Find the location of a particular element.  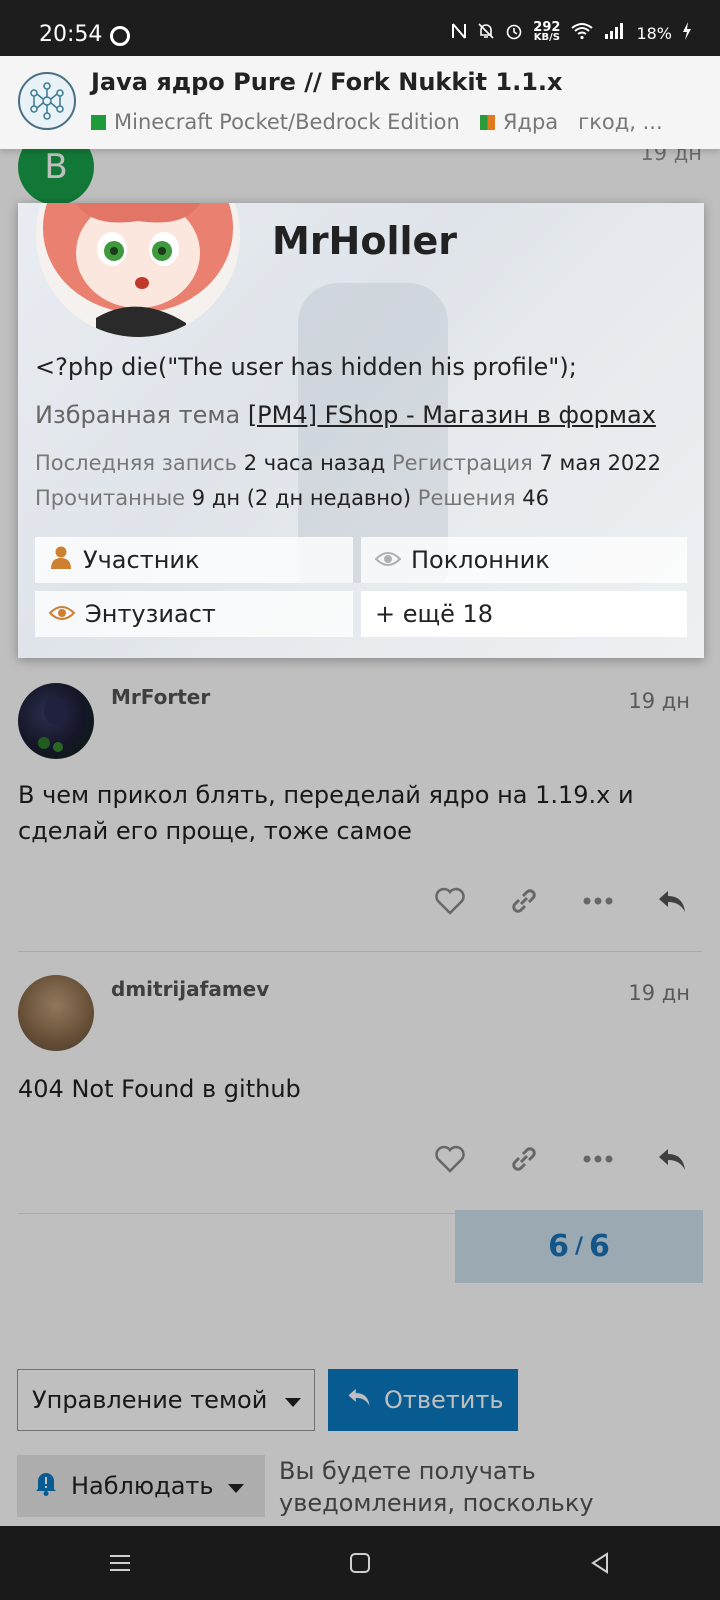

network-speed: 292 KB/S is located at coordinates (546, 32).